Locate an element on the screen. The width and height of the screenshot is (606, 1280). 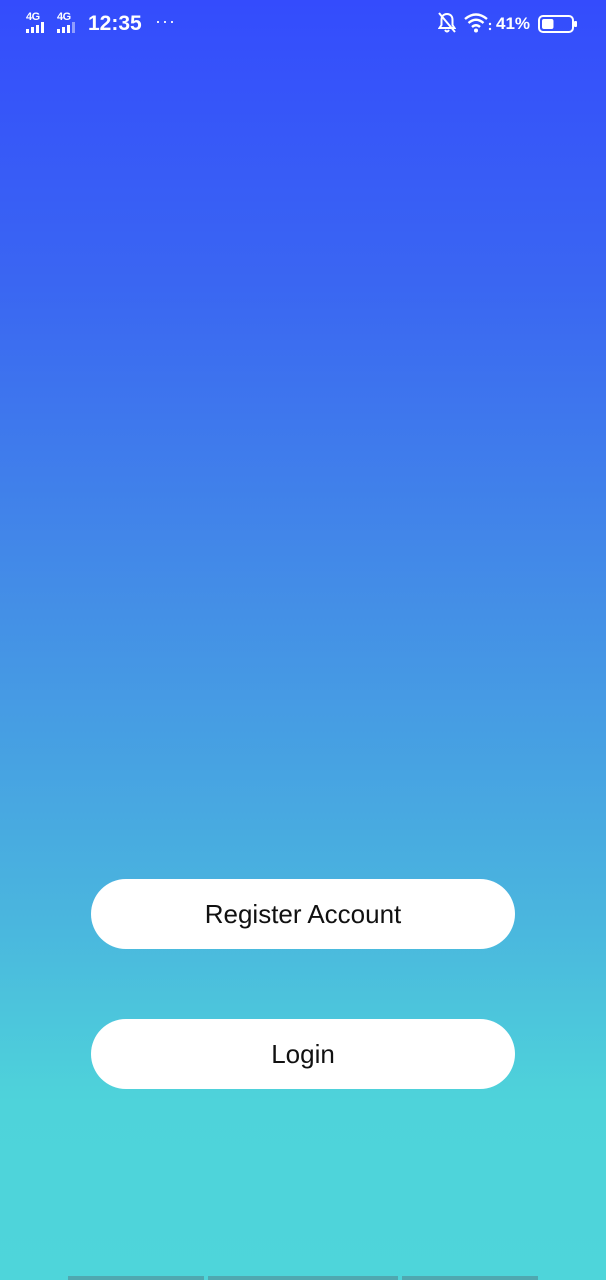
battery-icon is located at coordinates (557, 24).